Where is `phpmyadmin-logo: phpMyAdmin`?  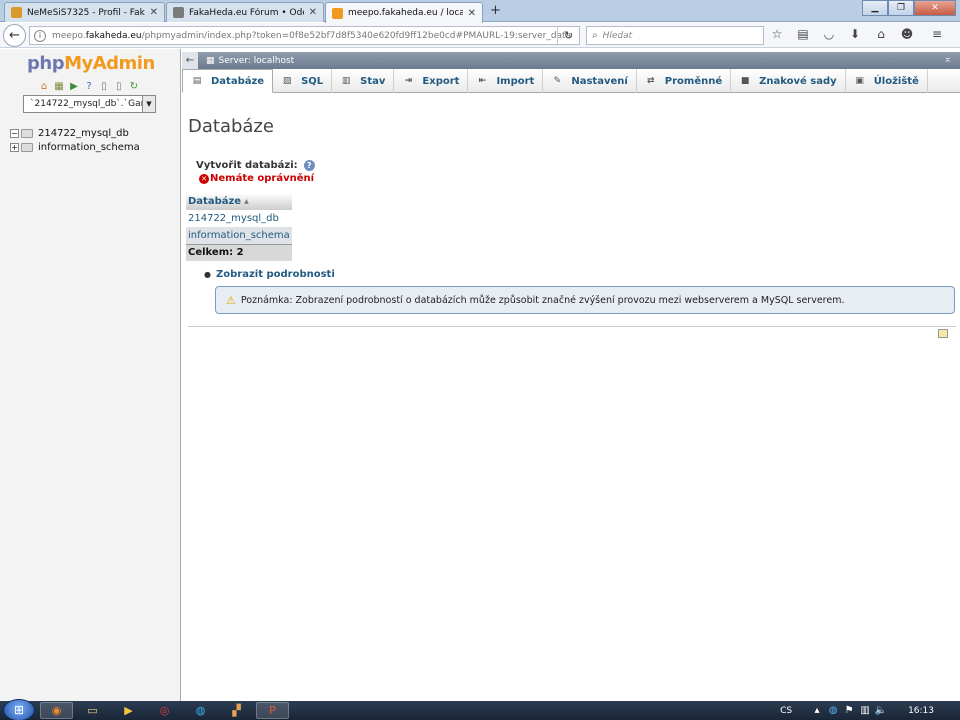 phpmyadmin-logo: phpMyAdmin is located at coordinates (91, 63).